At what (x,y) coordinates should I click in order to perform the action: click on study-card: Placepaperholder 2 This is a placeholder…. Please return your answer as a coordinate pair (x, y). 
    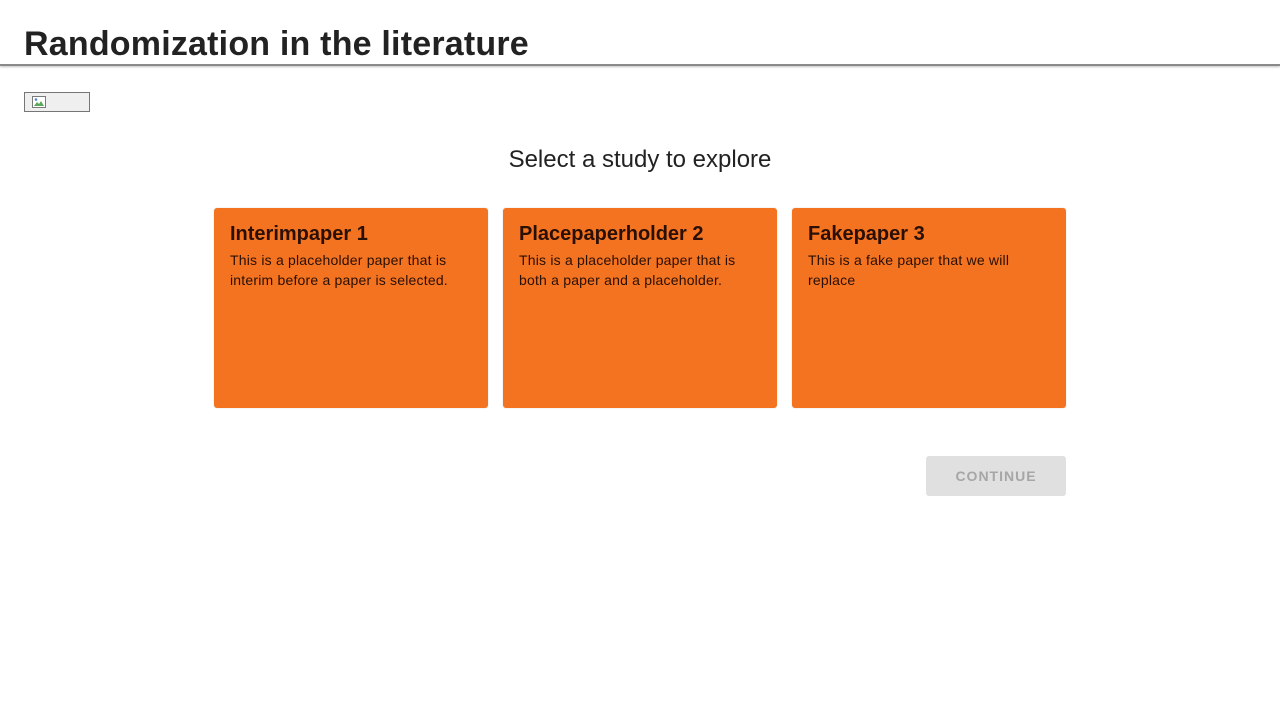
    Looking at the image, I should click on (640, 308).